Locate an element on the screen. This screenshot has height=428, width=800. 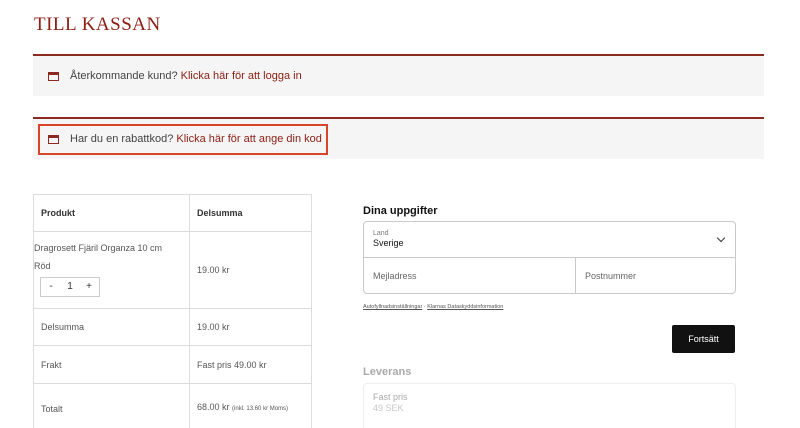
quantity-value: 1 is located at coordinates (70, 287).